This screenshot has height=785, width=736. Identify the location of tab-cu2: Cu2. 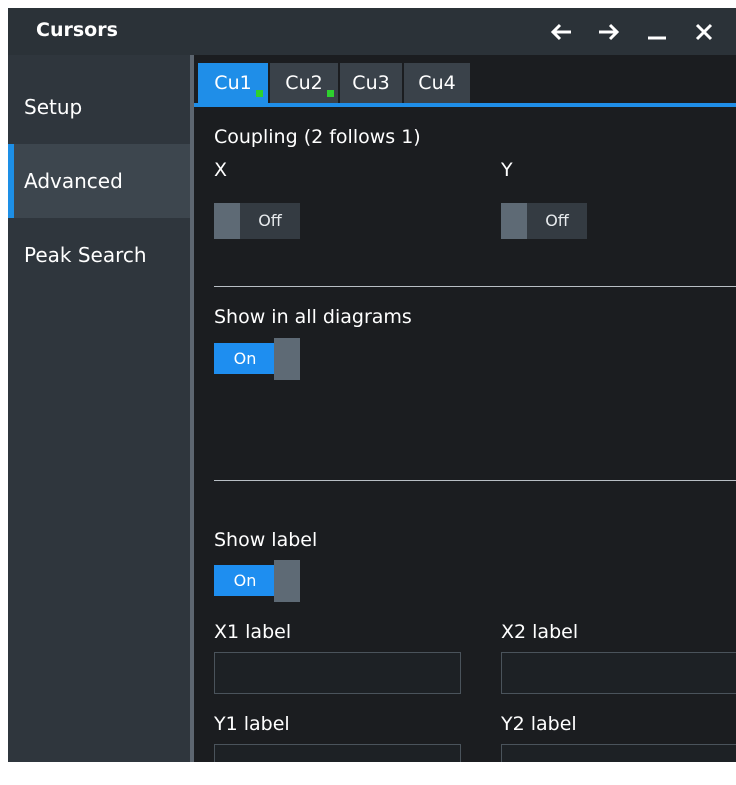
(304, 83).